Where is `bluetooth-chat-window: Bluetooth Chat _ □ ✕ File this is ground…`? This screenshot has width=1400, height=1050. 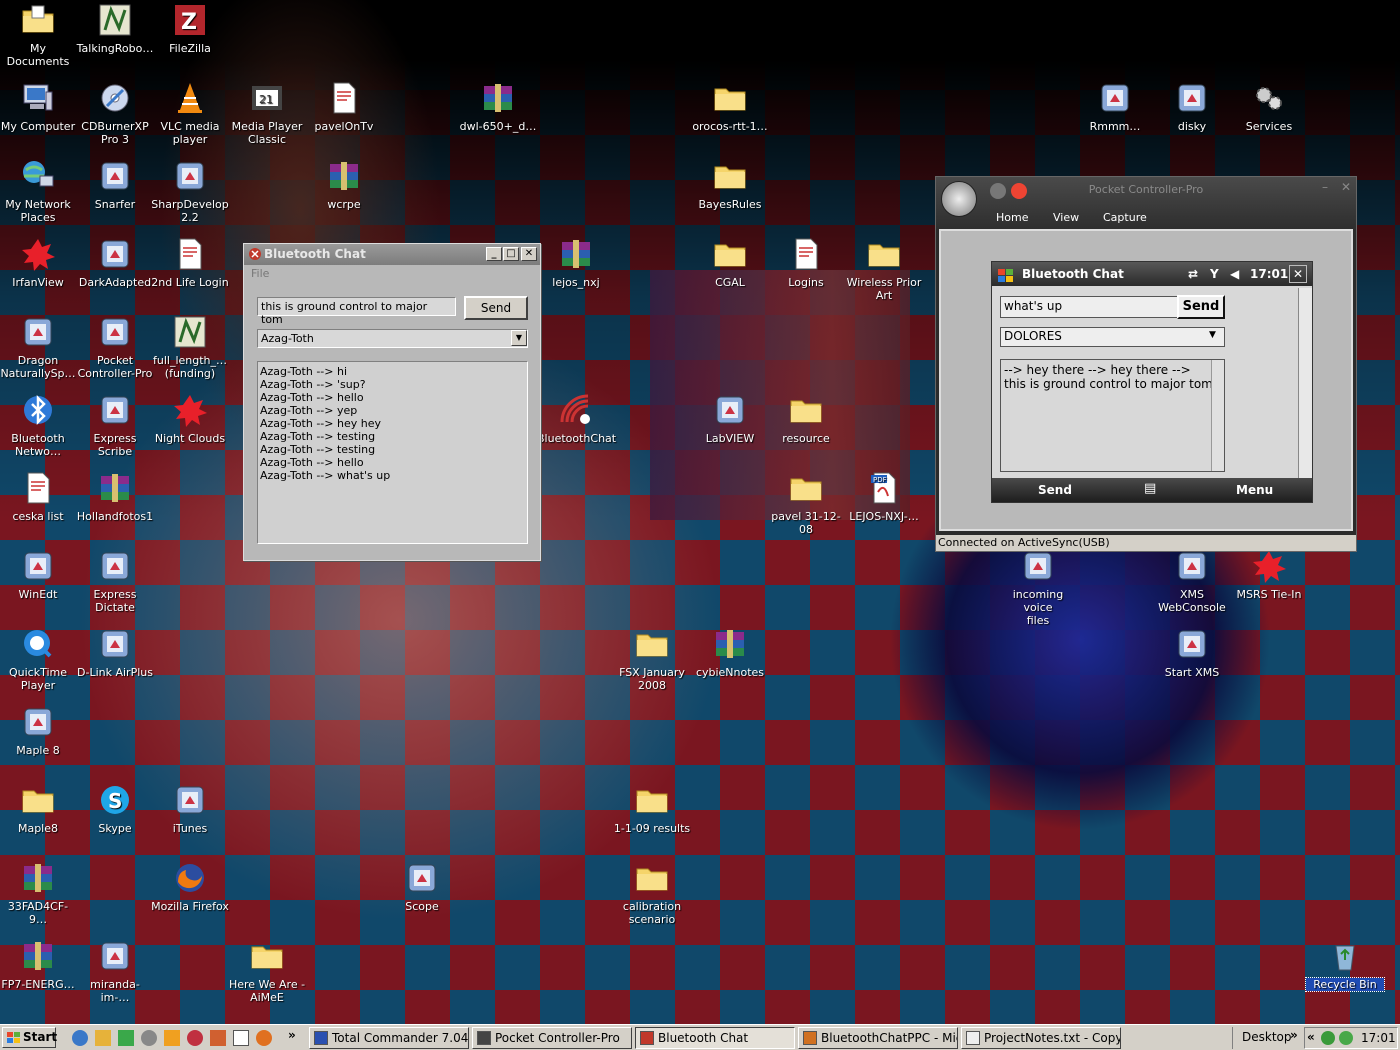 bluetooth-chat-window: Bluetooth Chat _ □ ✕ File this is ground… is located at coordinates (392, 402).